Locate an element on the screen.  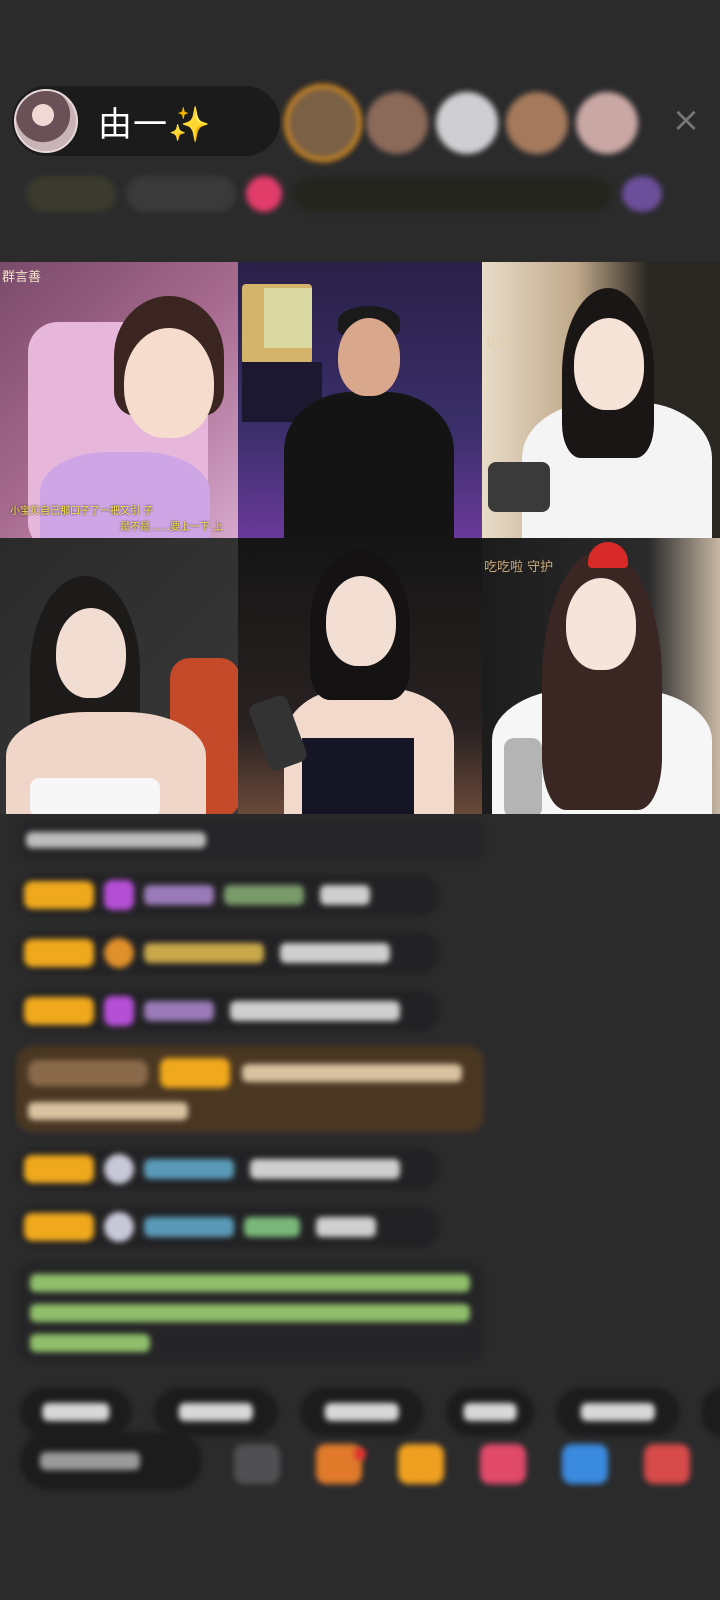
host-info-pill: 由一✨ is located at coordinates (146, 121).